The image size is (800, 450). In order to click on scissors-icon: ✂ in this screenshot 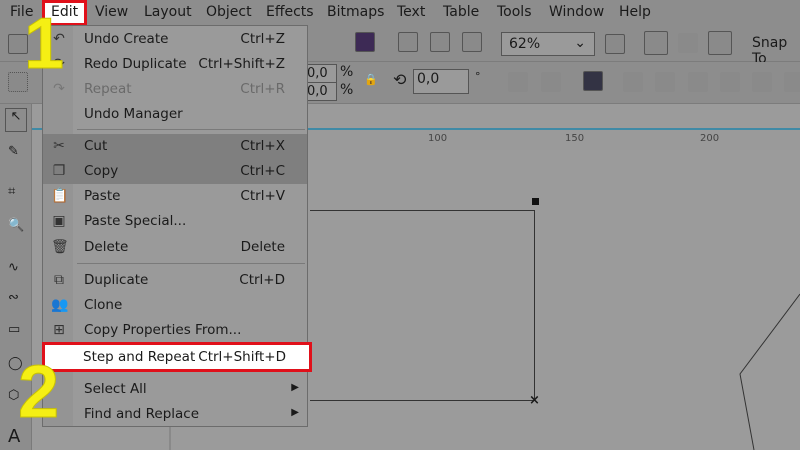, I will do `click(59, 146)`.